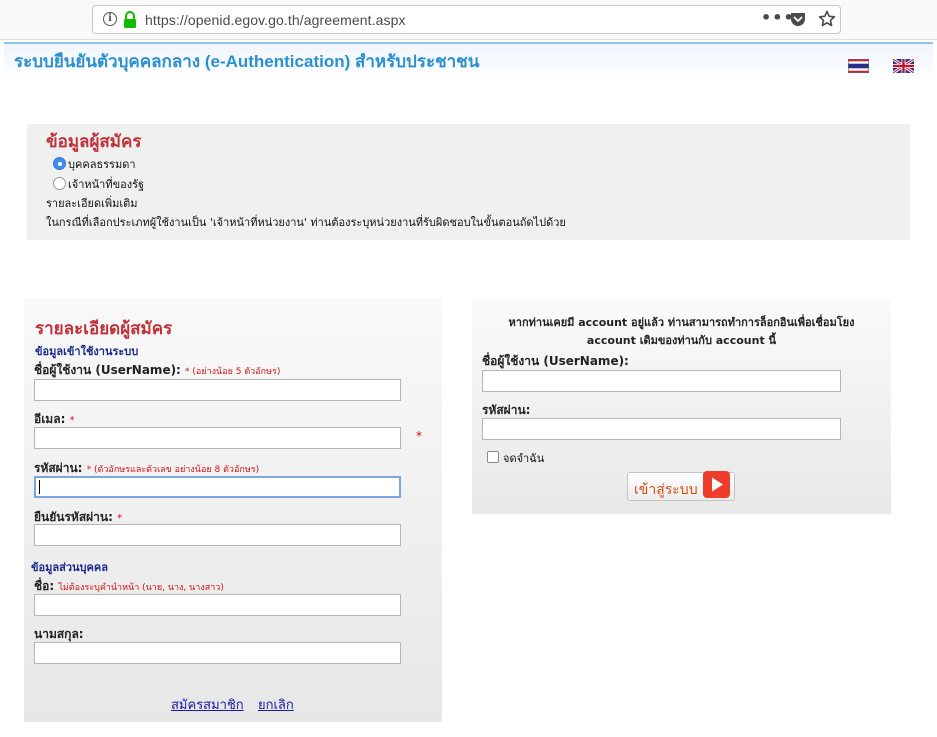  Describe the element at coordinates (130, 19) in the screenshot. I see `lock-icon` at that location.